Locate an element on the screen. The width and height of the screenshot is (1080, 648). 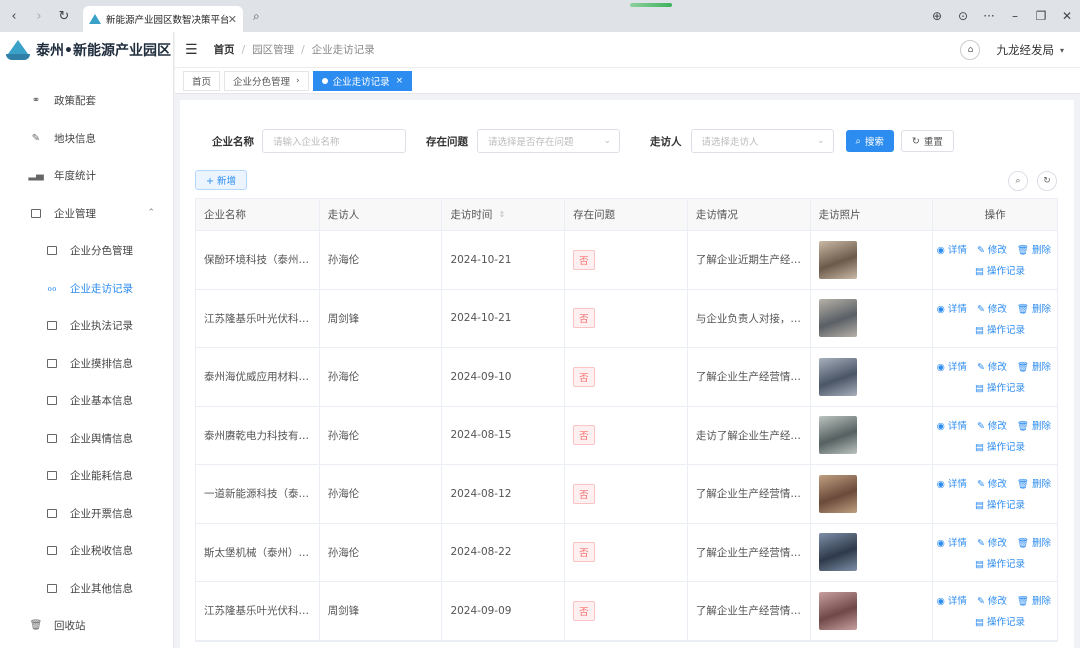
close-window-icon: ✕ is located at coordinates (1067, 16).